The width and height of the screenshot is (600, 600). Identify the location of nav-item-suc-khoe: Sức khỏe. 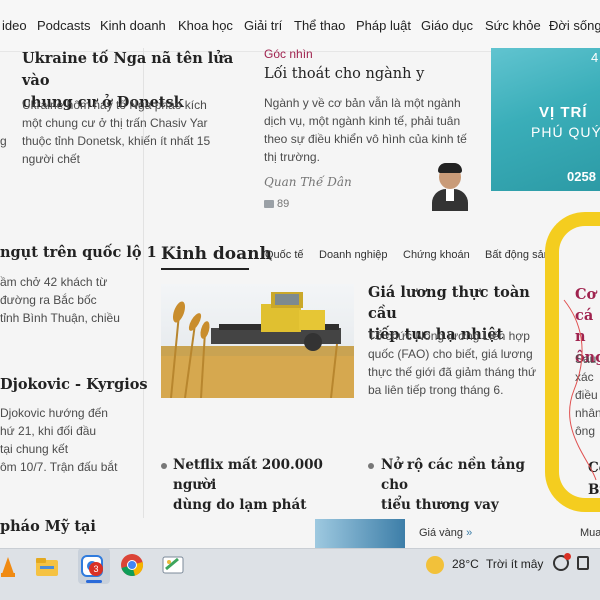
(513, 25).